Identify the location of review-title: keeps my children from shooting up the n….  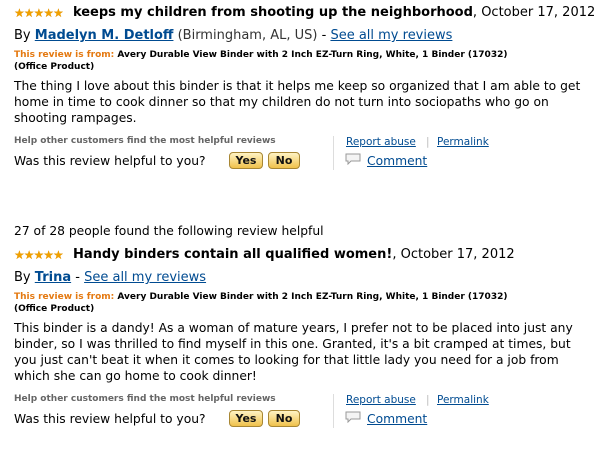
(272, 12).